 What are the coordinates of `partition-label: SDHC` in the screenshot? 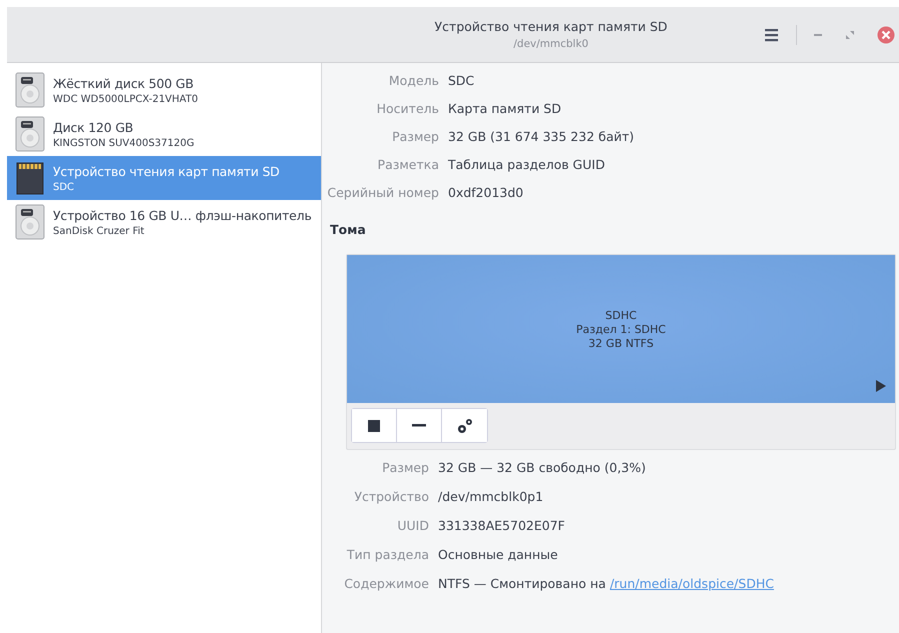 It's located at (621, 315).